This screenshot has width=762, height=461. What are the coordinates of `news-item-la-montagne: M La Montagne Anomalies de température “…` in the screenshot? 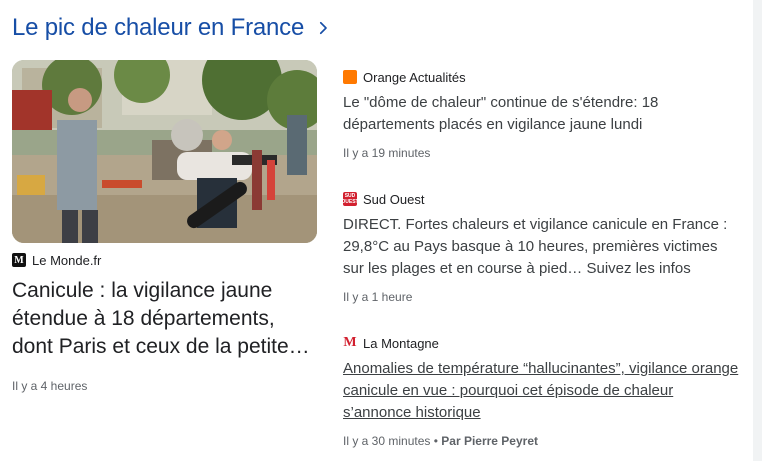 It's located at (541, 391).